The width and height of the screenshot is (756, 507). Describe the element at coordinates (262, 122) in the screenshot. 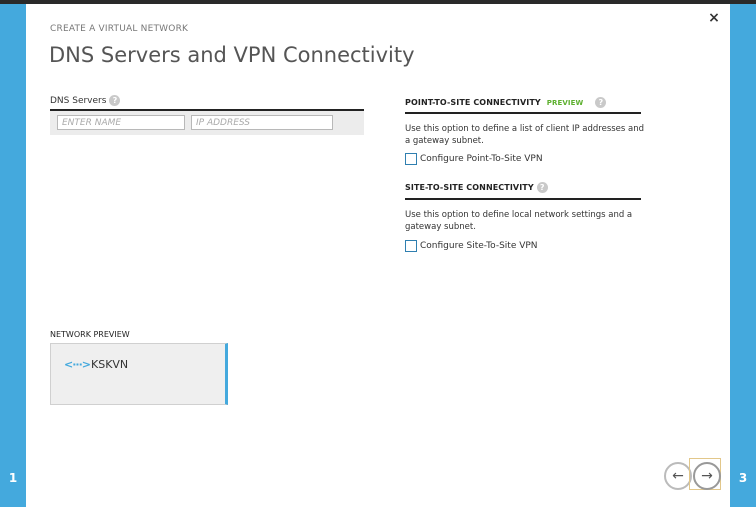

I see `dns-ip-input` at that location.